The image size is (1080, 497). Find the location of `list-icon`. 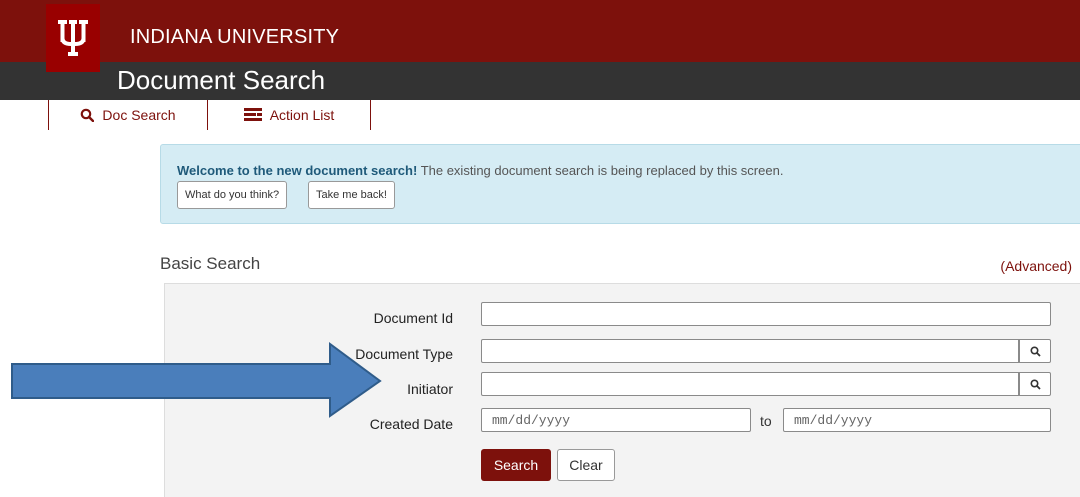

list-icon is located at coordinates (252, 114).